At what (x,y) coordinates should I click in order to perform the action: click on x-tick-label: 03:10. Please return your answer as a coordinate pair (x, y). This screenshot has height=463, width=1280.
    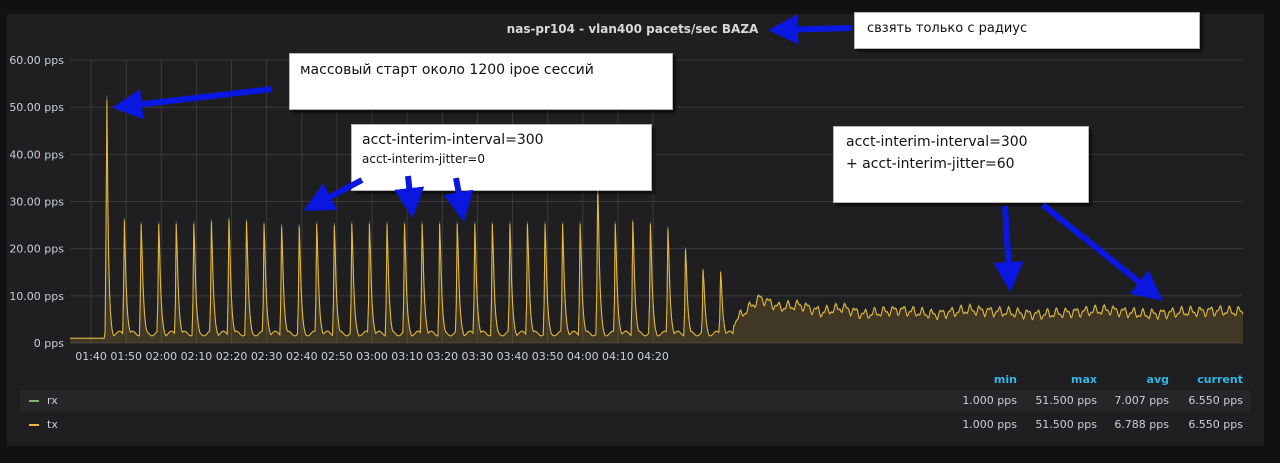
    Looking at the image, I should click on (407, 356).